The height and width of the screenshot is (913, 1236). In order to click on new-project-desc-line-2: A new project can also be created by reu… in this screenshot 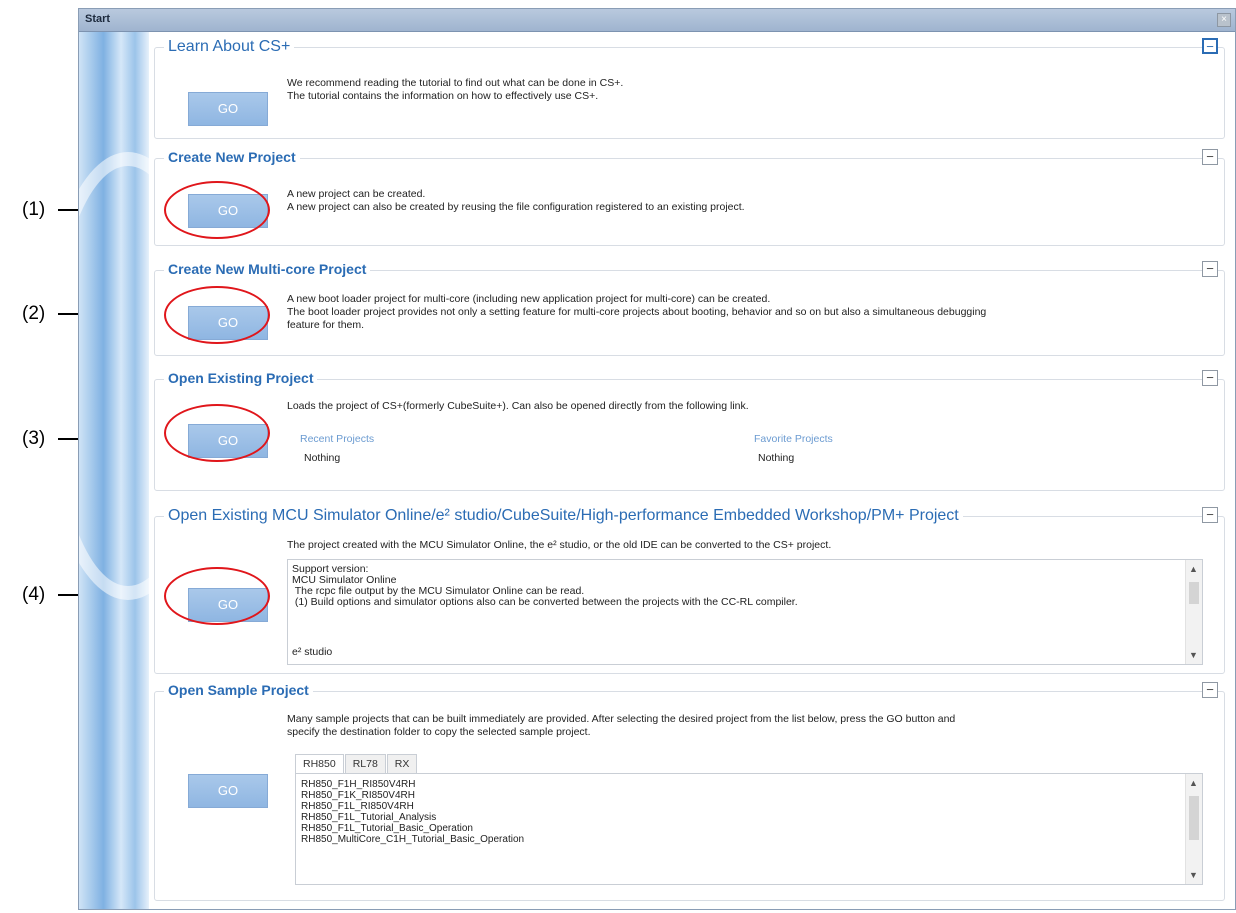, I will do `click(516, 207)`.